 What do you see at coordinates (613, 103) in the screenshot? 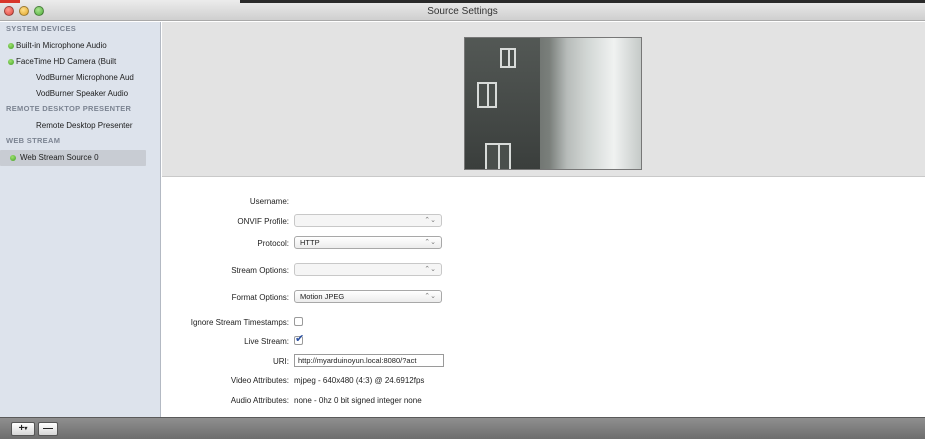
I see `preview-curtain` at bounding box center [613, 103].